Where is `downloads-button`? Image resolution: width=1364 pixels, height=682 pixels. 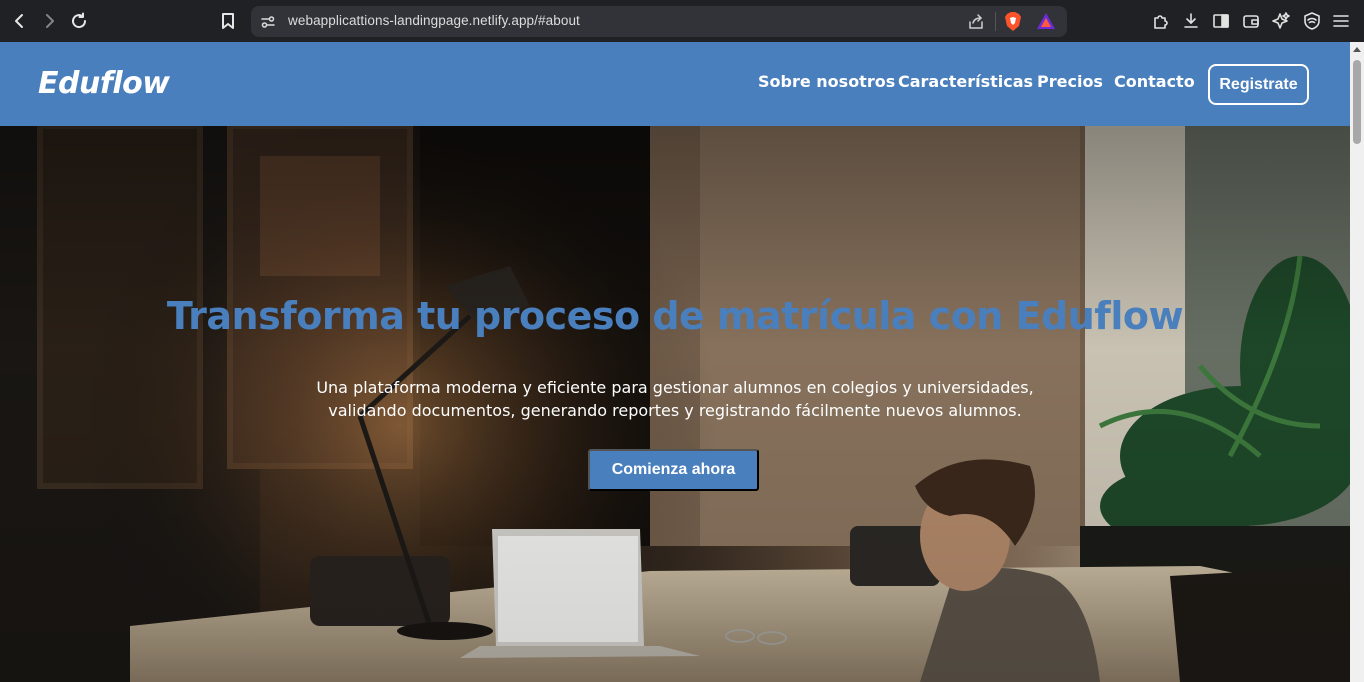 downloads-button is located at coordinates (1191, 21).